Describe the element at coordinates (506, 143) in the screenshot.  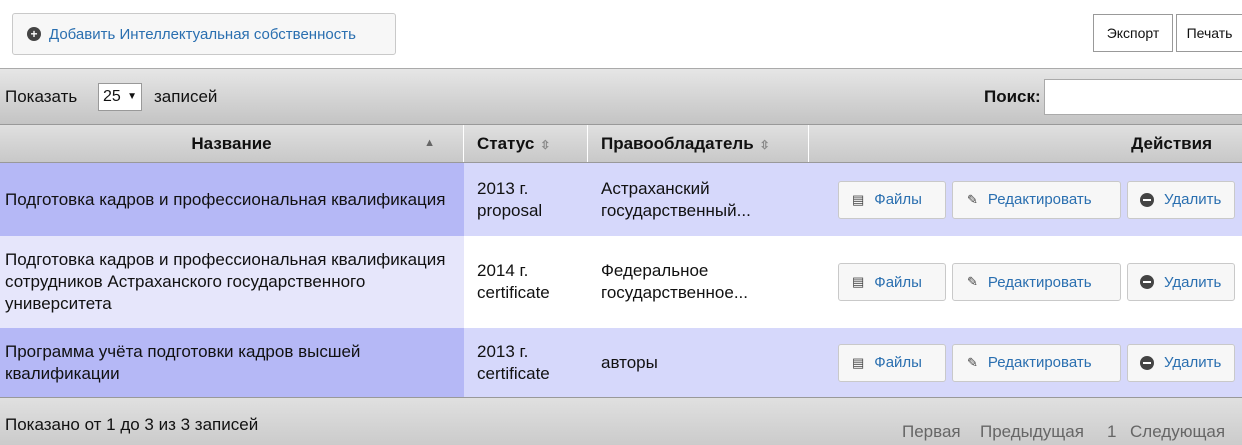
I see `column-header-status-label: Статус` at that location.